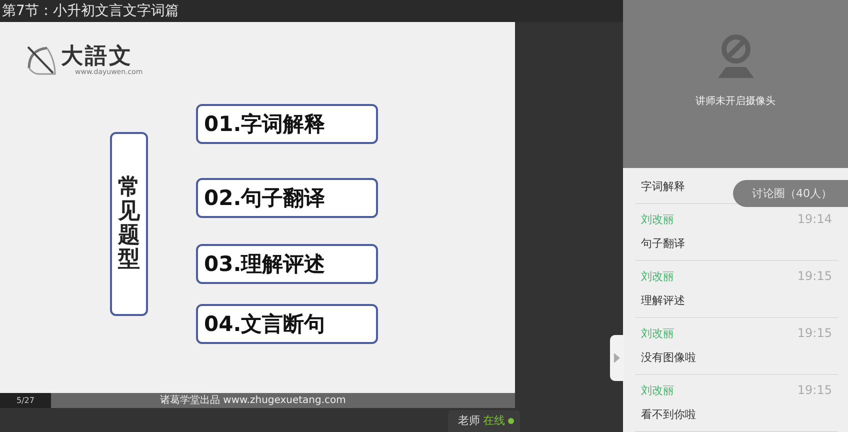  I want to click on message-text: 没有图像啦, so click(668, 357).